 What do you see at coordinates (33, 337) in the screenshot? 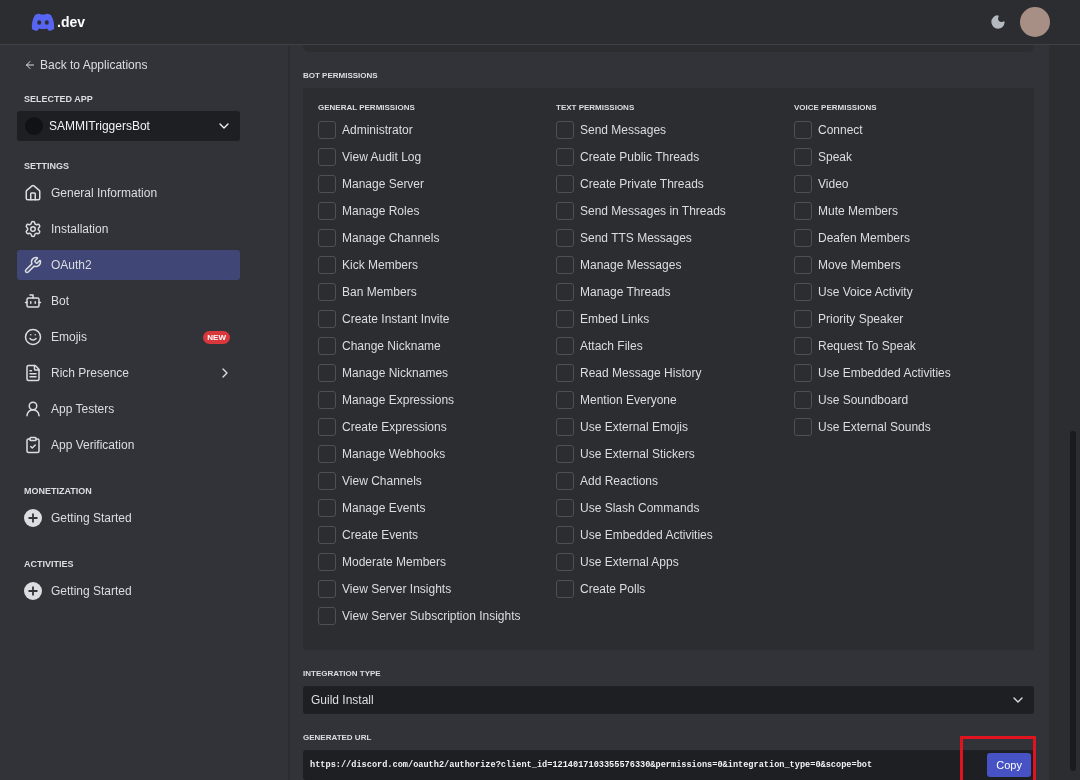
I see `smiley-icon` at bounding box center [33, 337].